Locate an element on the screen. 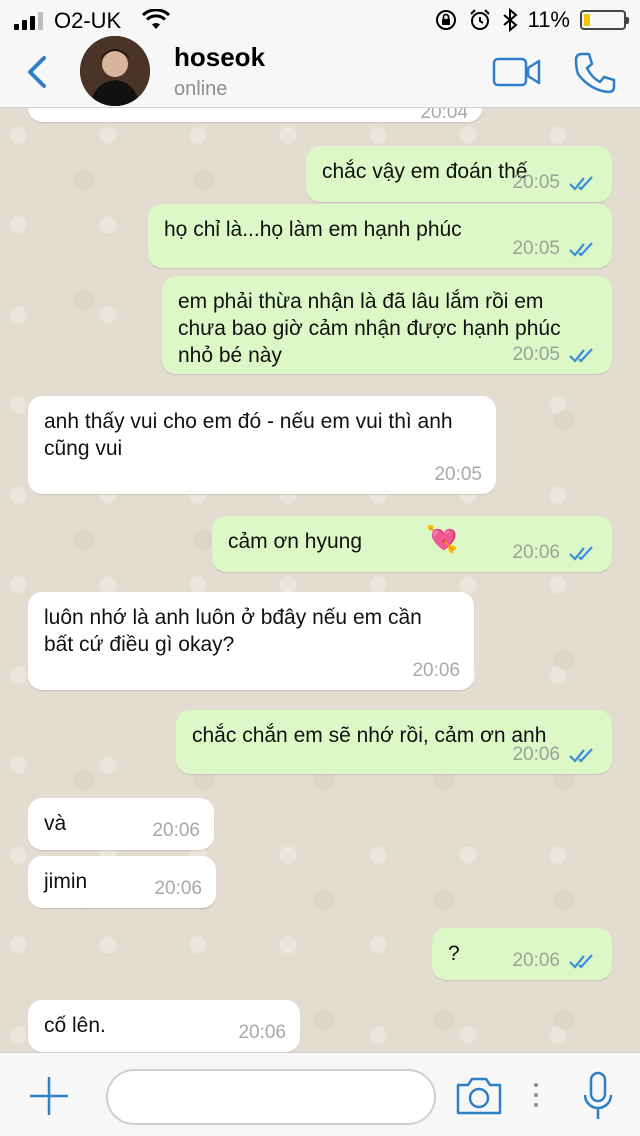 This screenshot has width=640, height=1136. more-options-icon is located at coordinates (536, 1095).